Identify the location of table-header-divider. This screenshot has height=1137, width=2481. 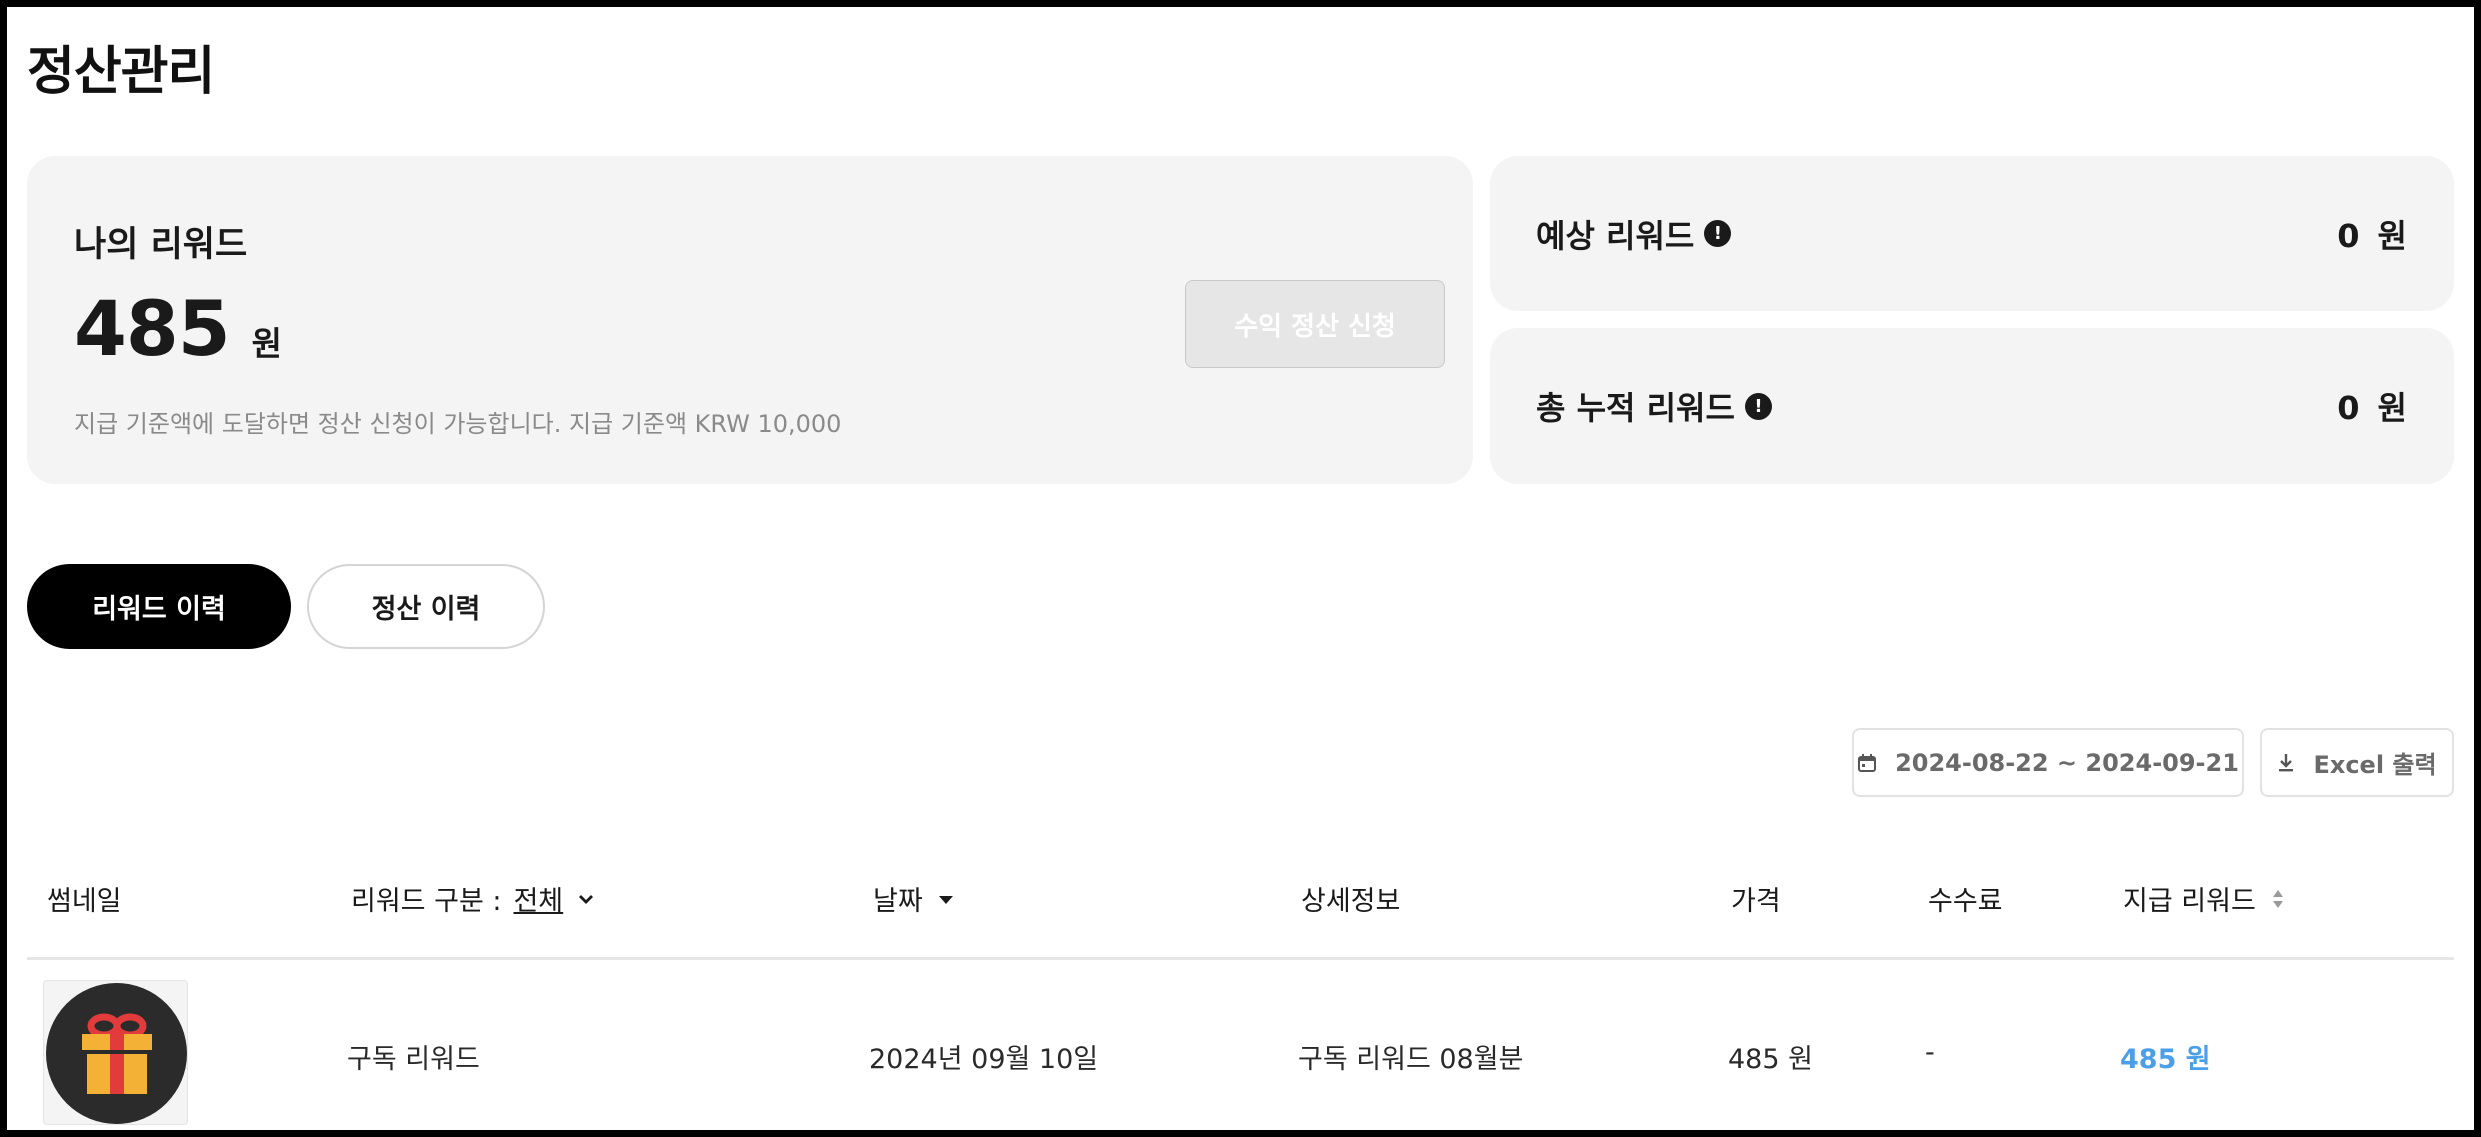
(1240, 958).